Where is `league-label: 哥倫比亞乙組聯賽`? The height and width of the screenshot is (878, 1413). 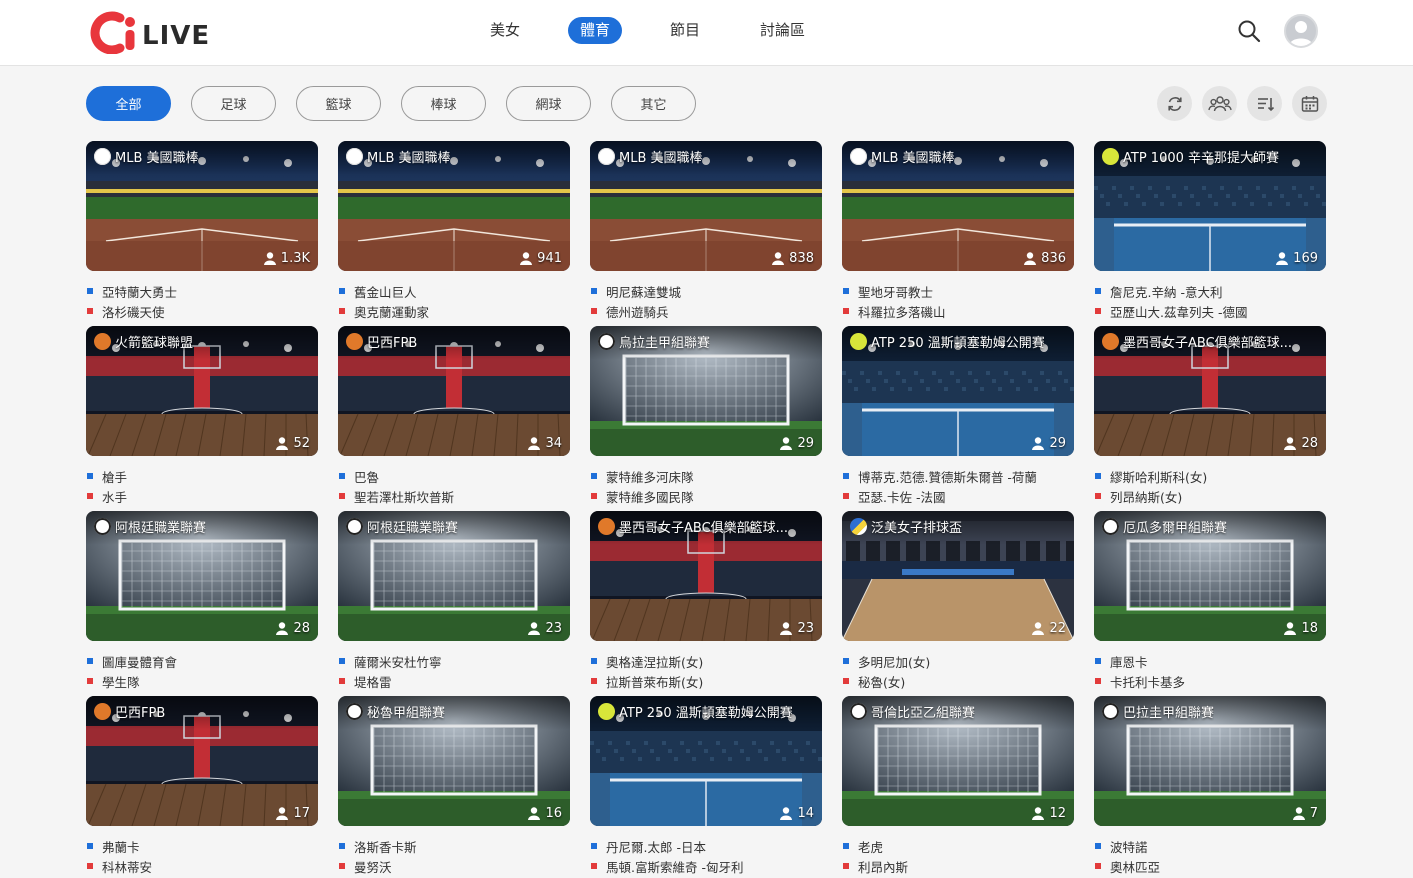 league-label: 哥倫比亞乙組聯賽 is located at coordinates (958, 711).